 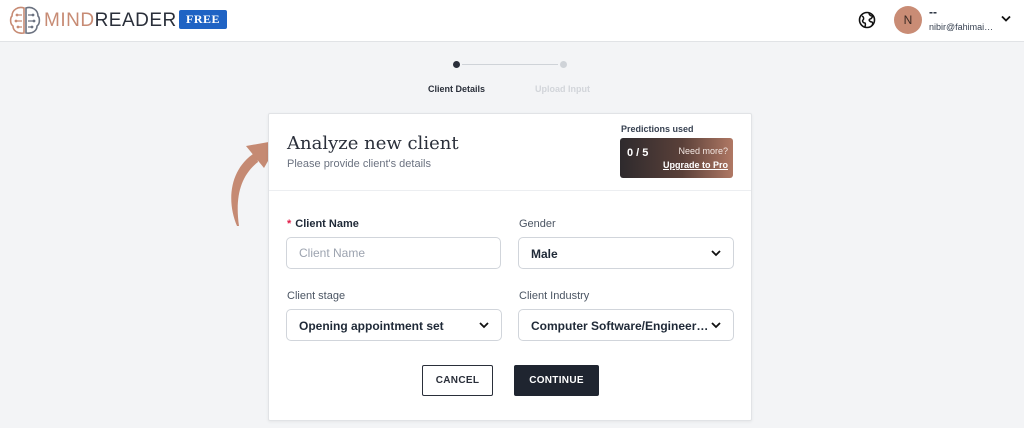 I want to click on gender-select-value: Male, so click(x=544, y=254).